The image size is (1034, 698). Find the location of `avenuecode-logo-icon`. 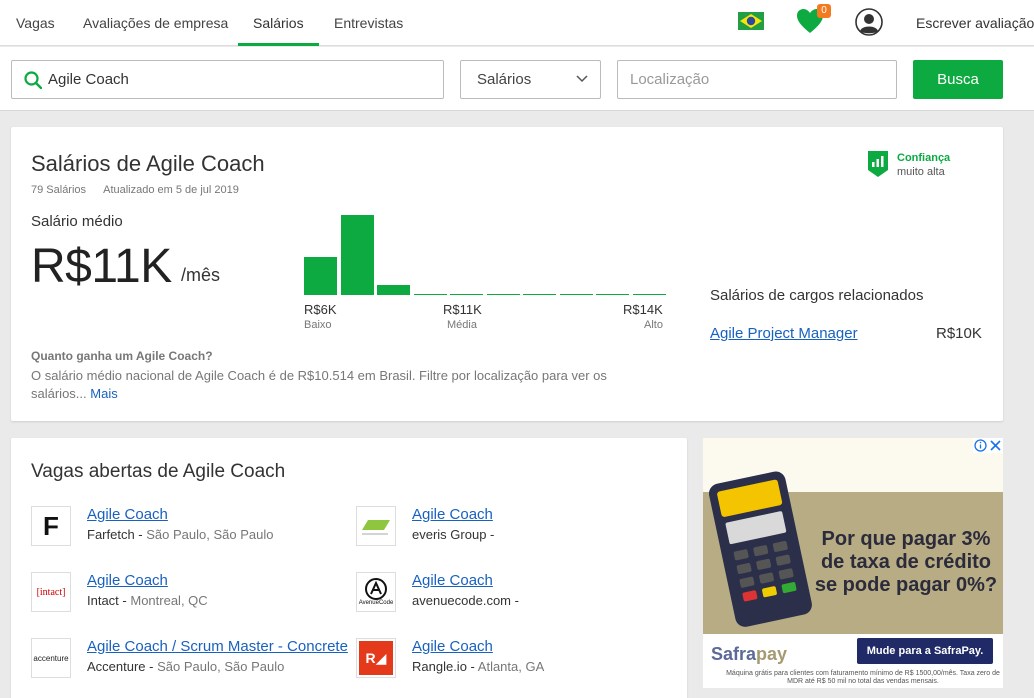

avenuecode-logo-icon is located at coordinates (376, 589).